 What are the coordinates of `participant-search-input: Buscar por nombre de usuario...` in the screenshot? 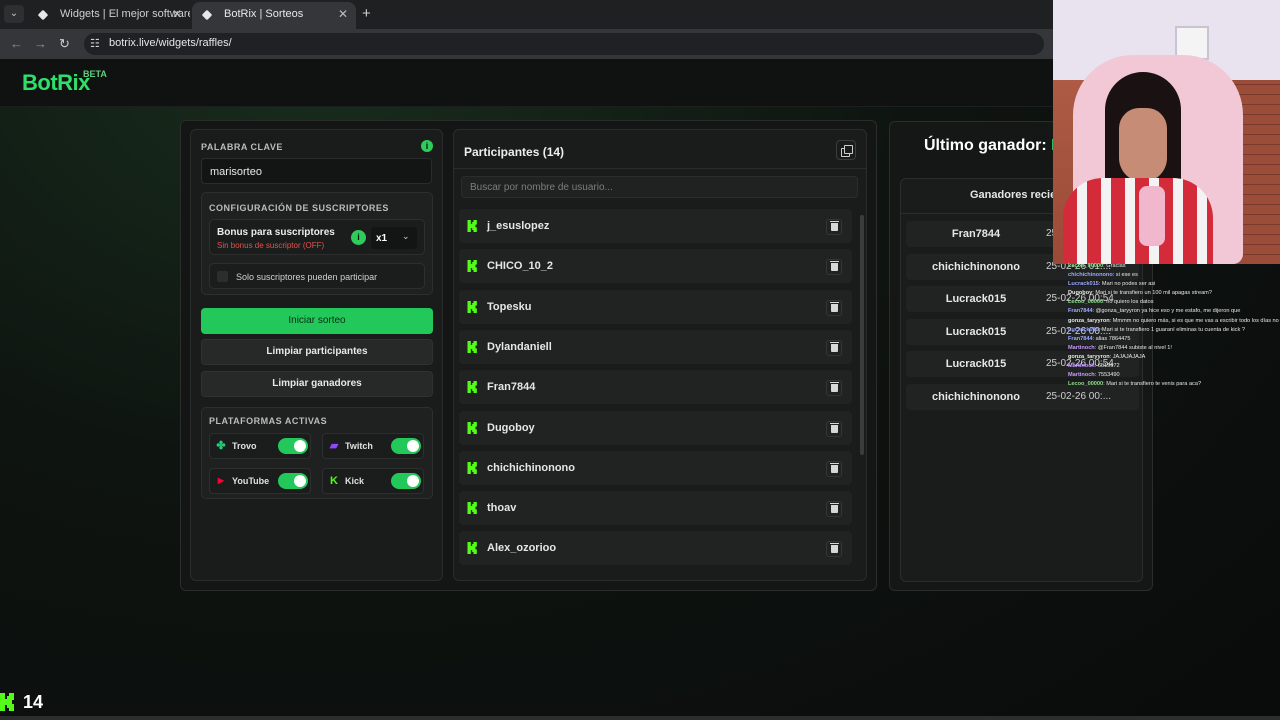 It's located at (659, 187).